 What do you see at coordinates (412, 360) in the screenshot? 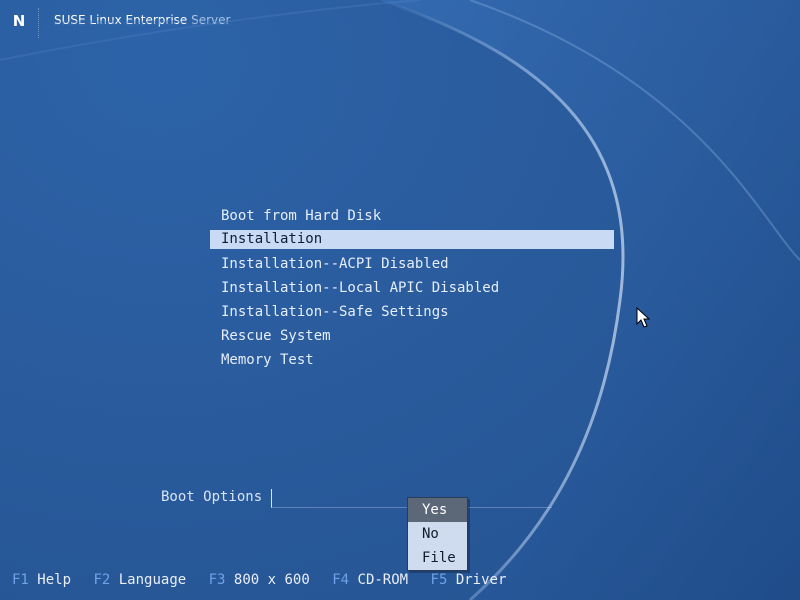
I see `menu-item-memory-test: Memory Test` at bounding box center [412, 360].